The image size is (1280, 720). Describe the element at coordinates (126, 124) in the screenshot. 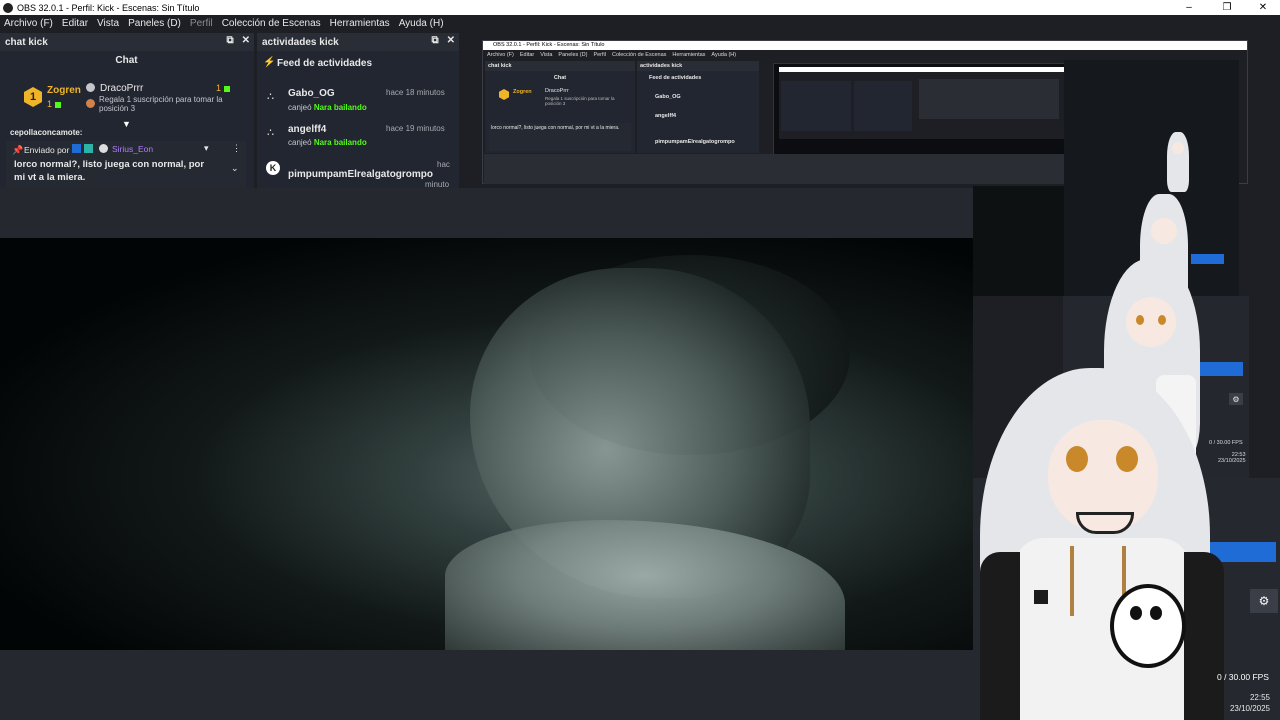

I see `scroll-down-icon: ▼` at that location.